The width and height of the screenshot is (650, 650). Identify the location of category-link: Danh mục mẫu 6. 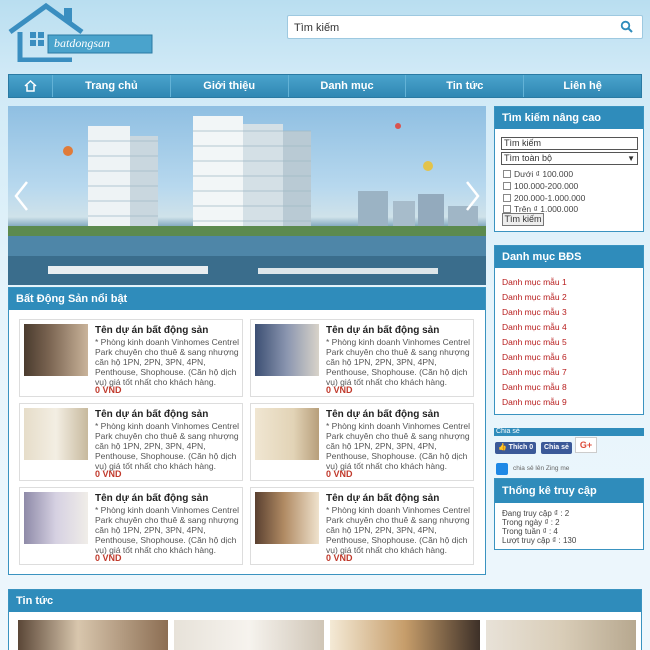
(534, 357).